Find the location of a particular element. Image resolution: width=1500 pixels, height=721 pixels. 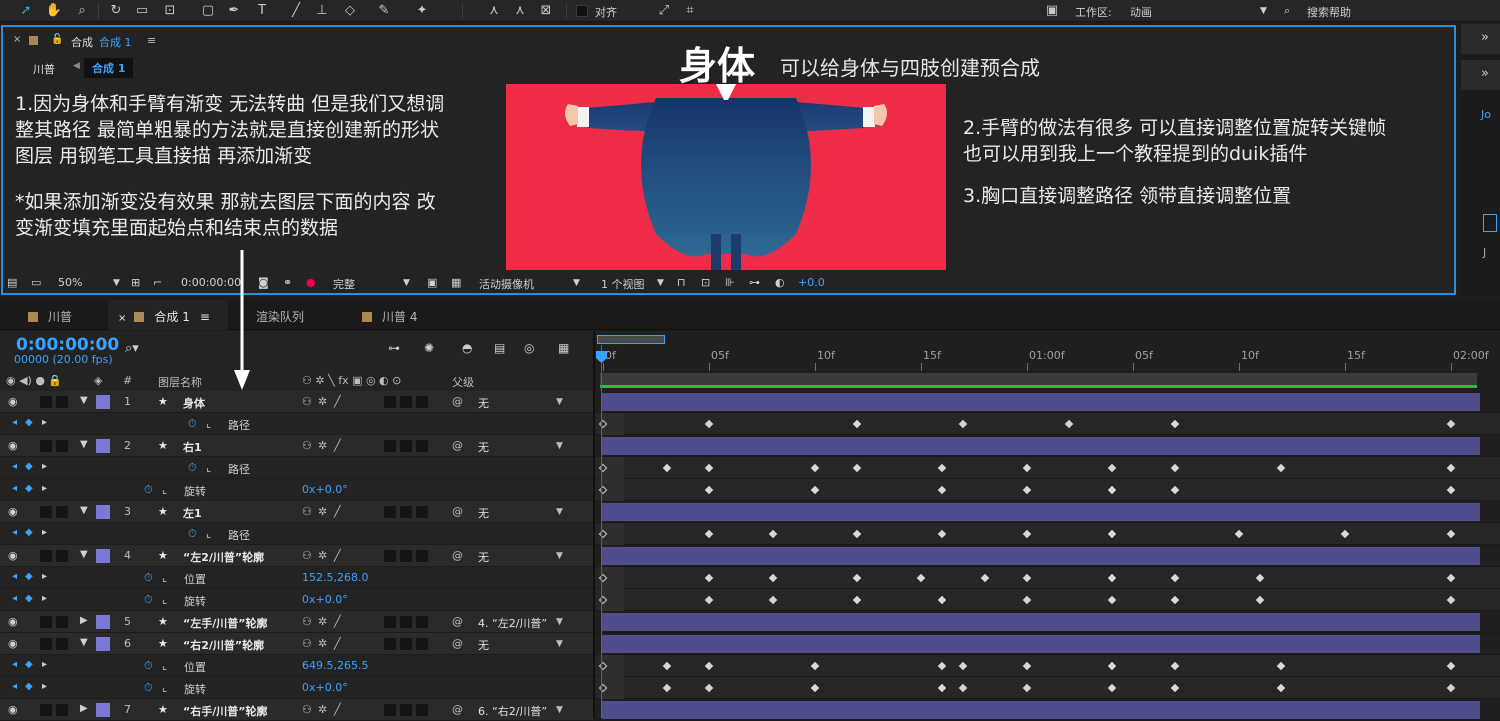

region-icon: ⌐ is located at coordinates (157, 282).